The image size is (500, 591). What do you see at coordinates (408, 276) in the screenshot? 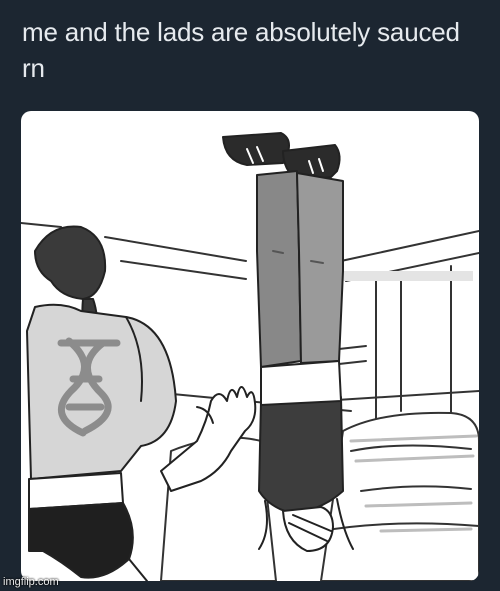
I see `window-shading` at bounding box center [408, 276].